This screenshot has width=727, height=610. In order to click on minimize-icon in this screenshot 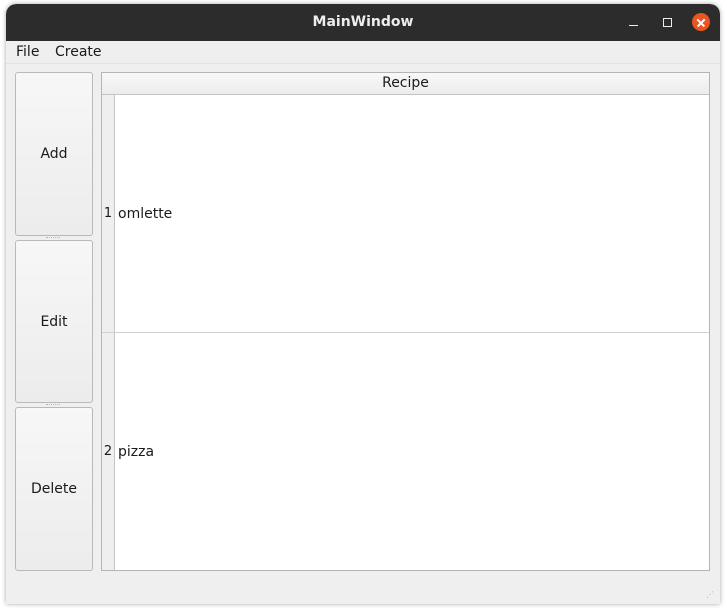, I will do `click(633, 25)`.